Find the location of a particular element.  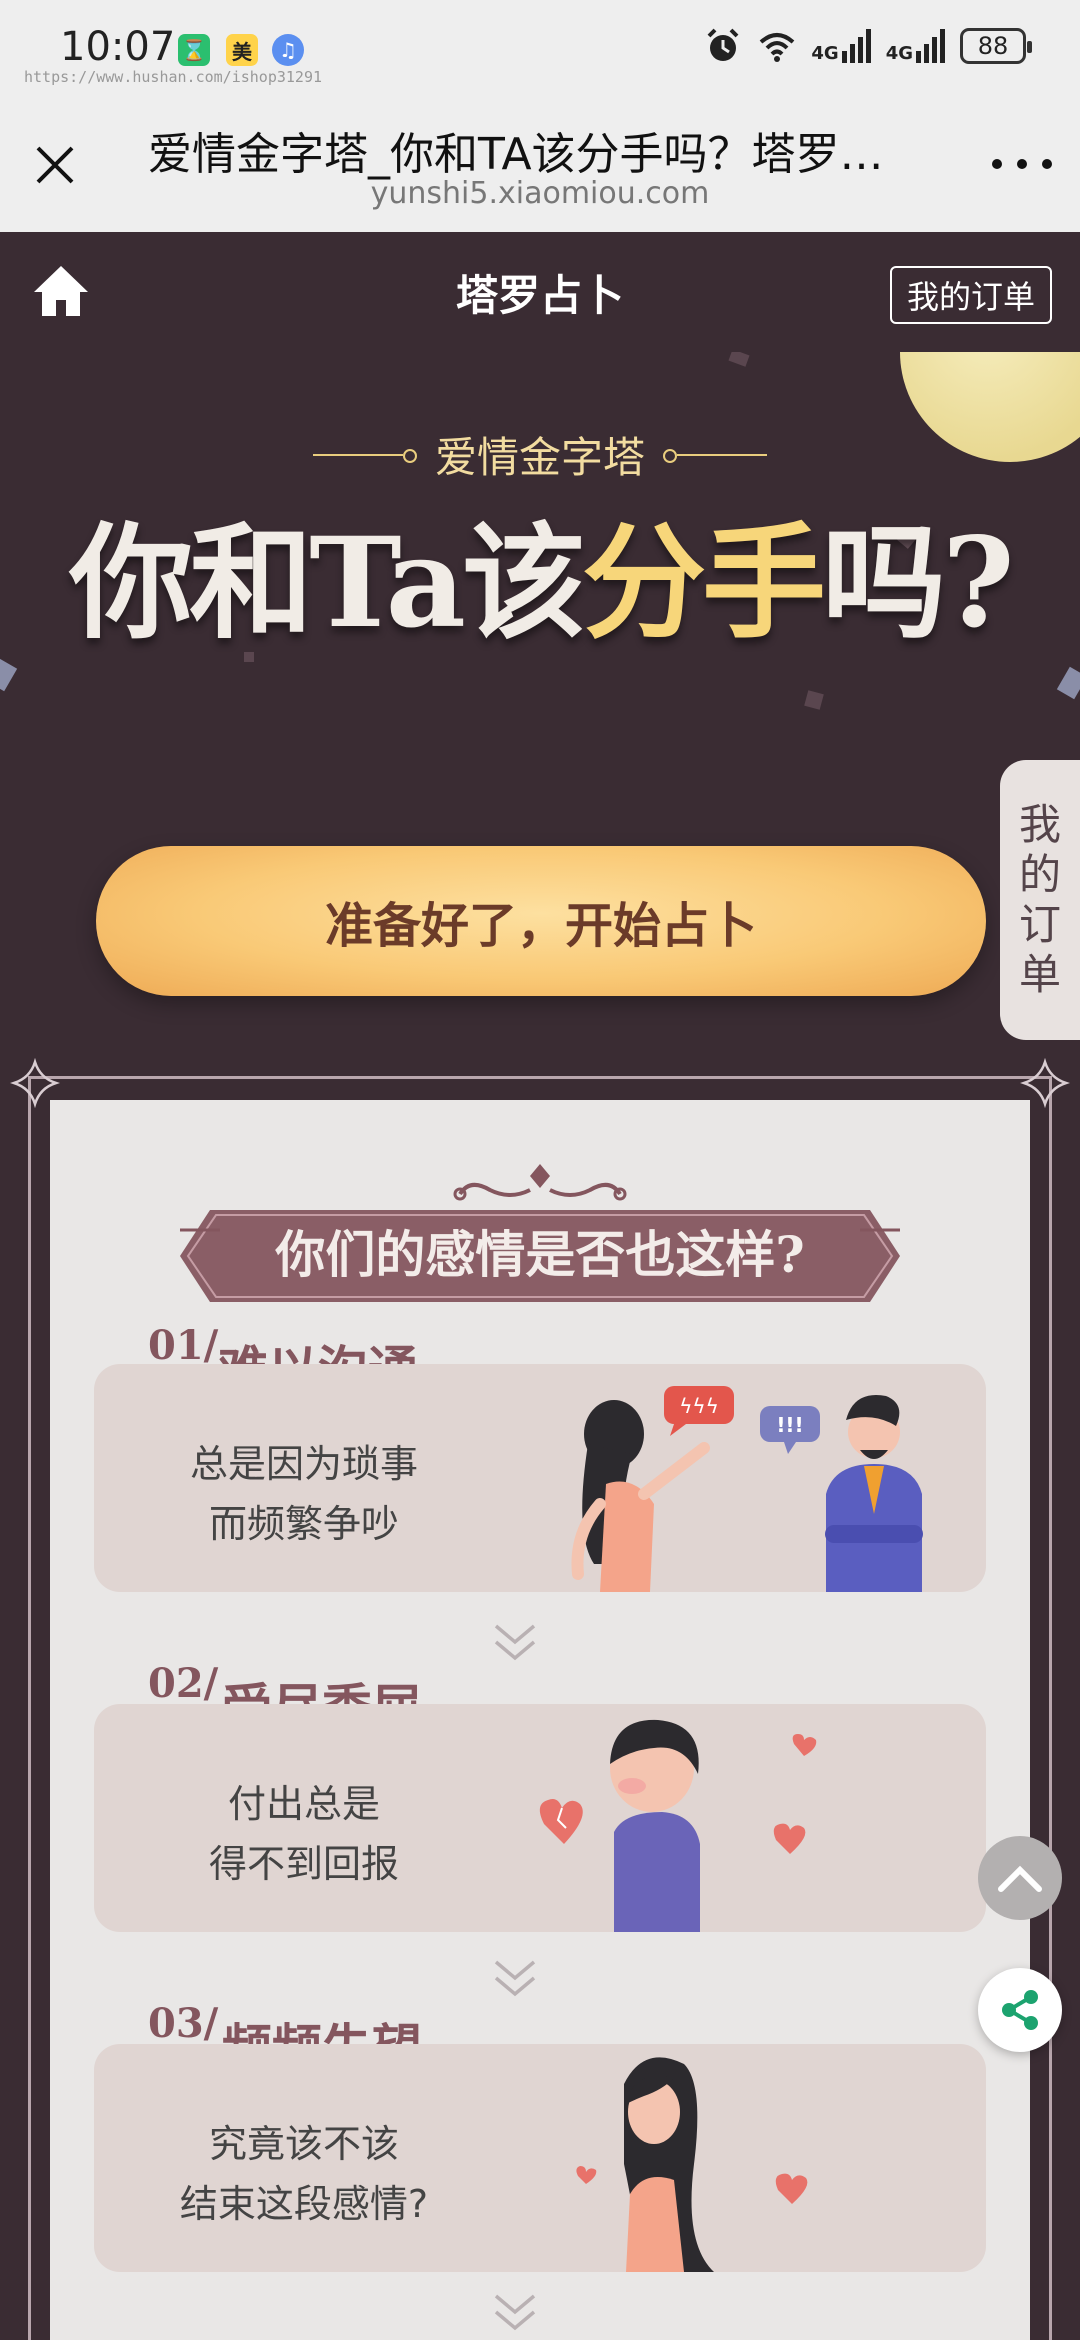

scroll-ornament-icon is located at coordinates (540, 1182).